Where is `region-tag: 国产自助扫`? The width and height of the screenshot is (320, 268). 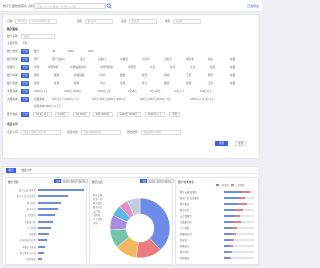 region-tag: 国产自助扫 is located at coordinates (58, 59).